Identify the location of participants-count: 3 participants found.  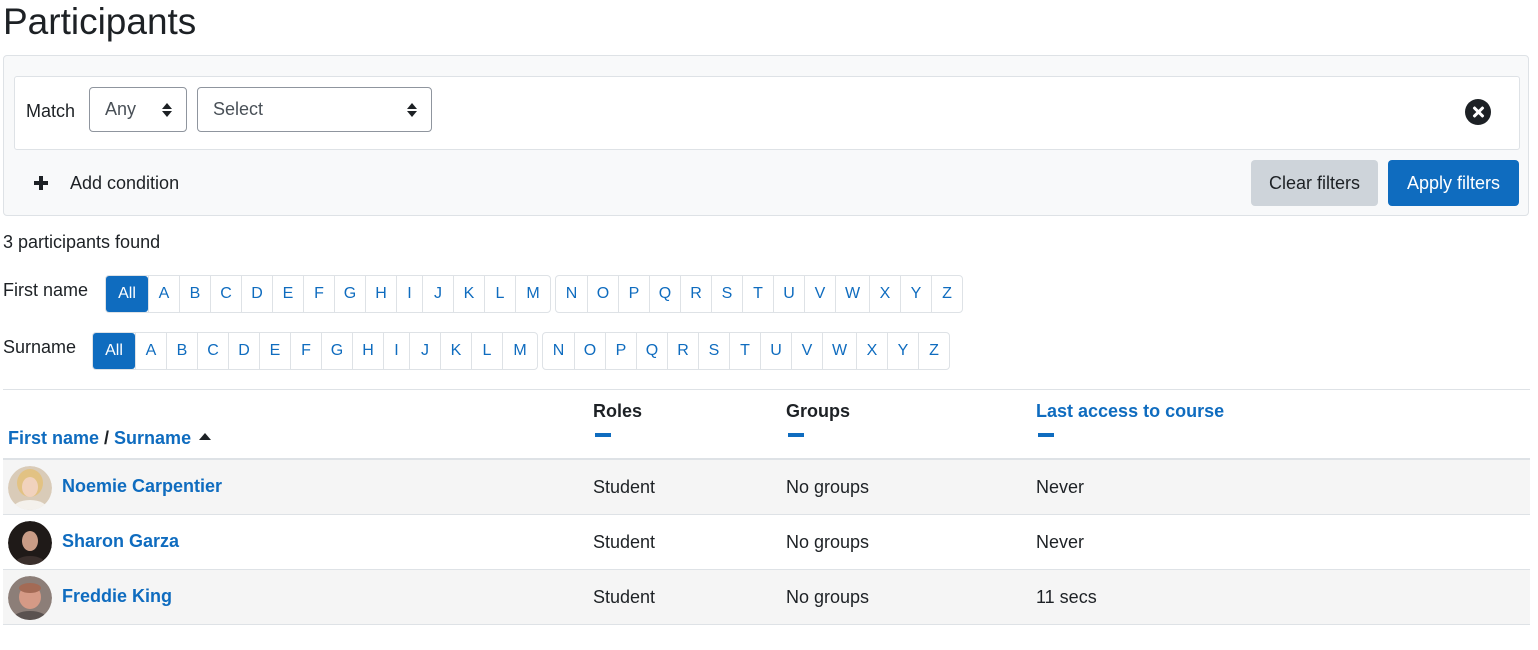
(82, 242).